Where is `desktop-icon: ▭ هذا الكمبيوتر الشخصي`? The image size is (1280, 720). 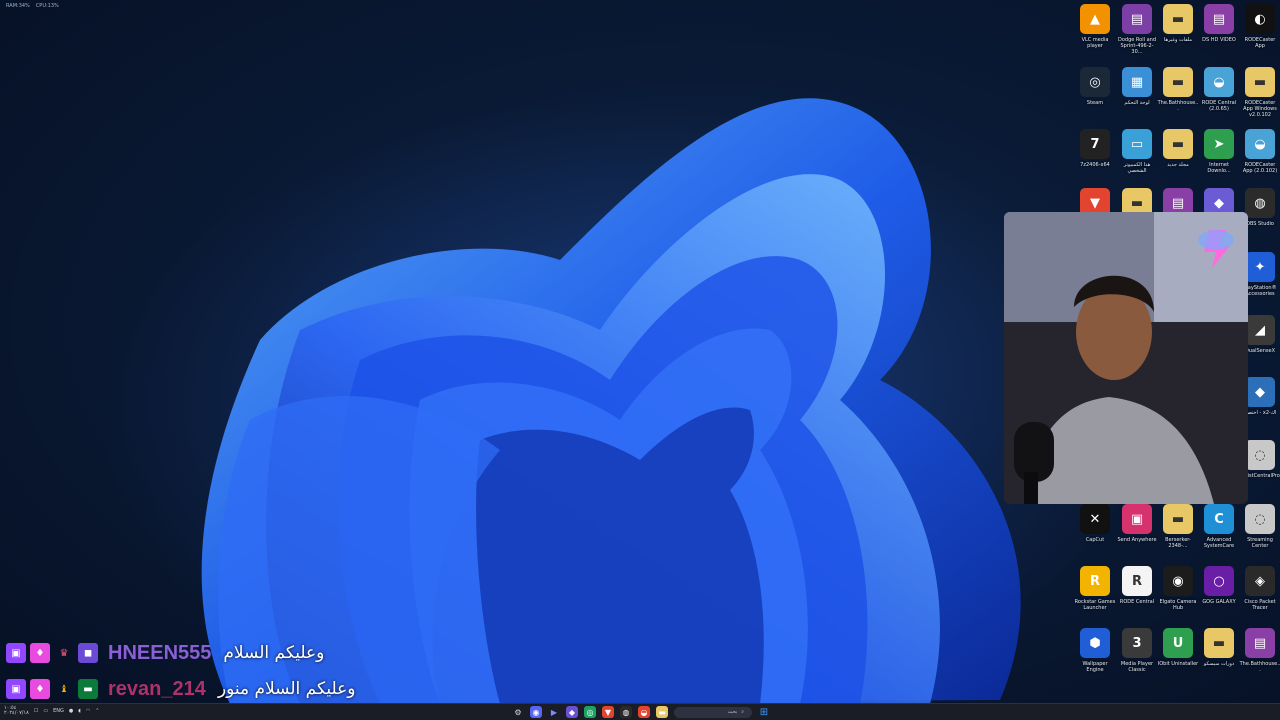 desktop-icon: ▭ هذا الكمبيوتر الشخصي is located at coordinates (1137, 151).